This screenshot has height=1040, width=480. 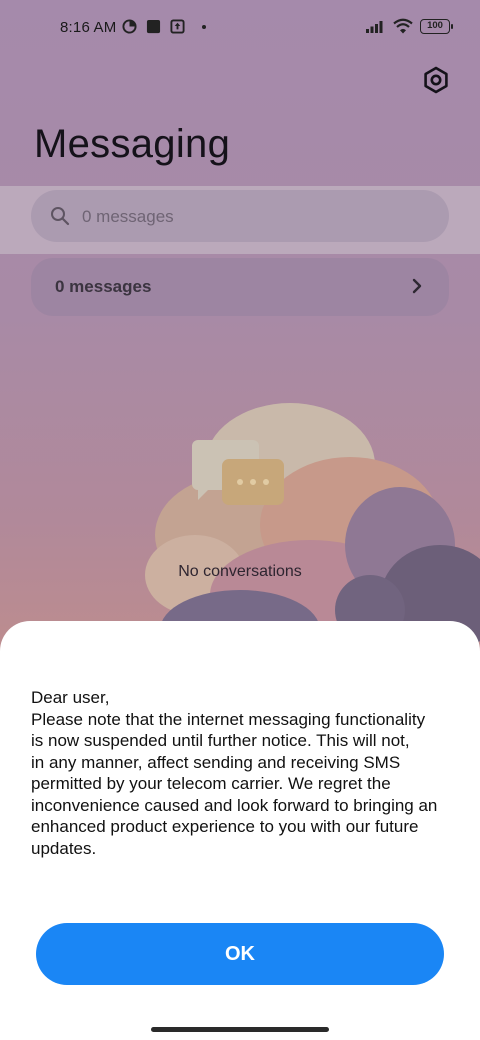 What do you see at coordinates (129, 26) in the screenshot?
I see `data-saver-icon` at bounding box center [129, 26].